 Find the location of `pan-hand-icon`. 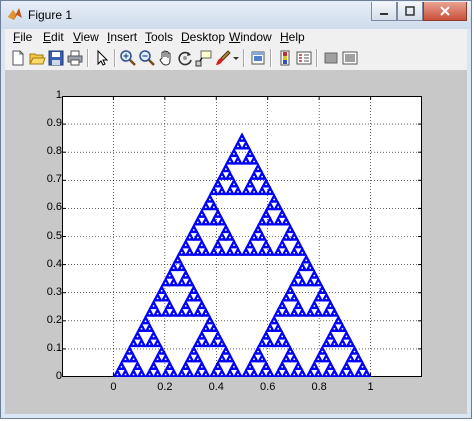

pan-hand-icon is located at coordinates (166, 58).